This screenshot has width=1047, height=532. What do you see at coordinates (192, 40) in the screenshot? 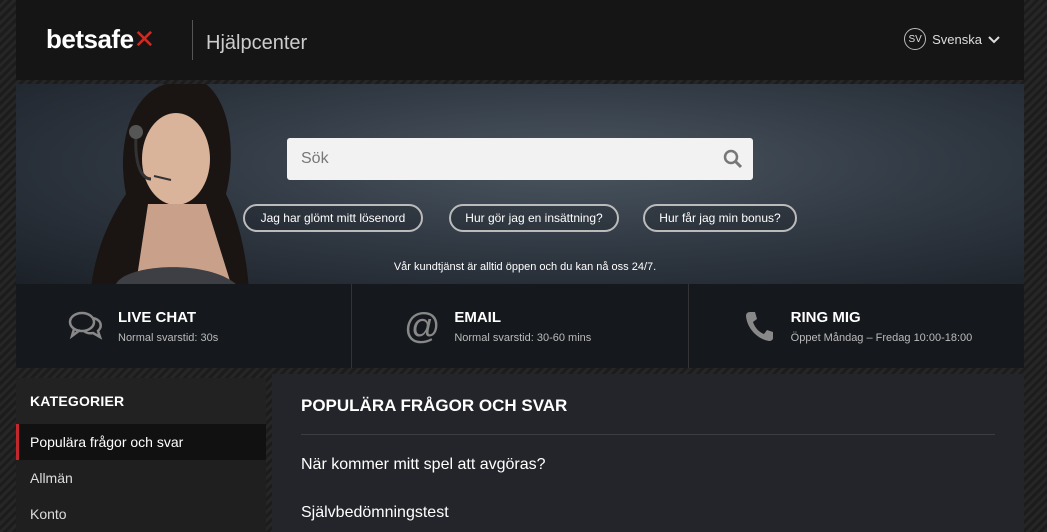
I see `header-divider` at bounding box center [192, 40].